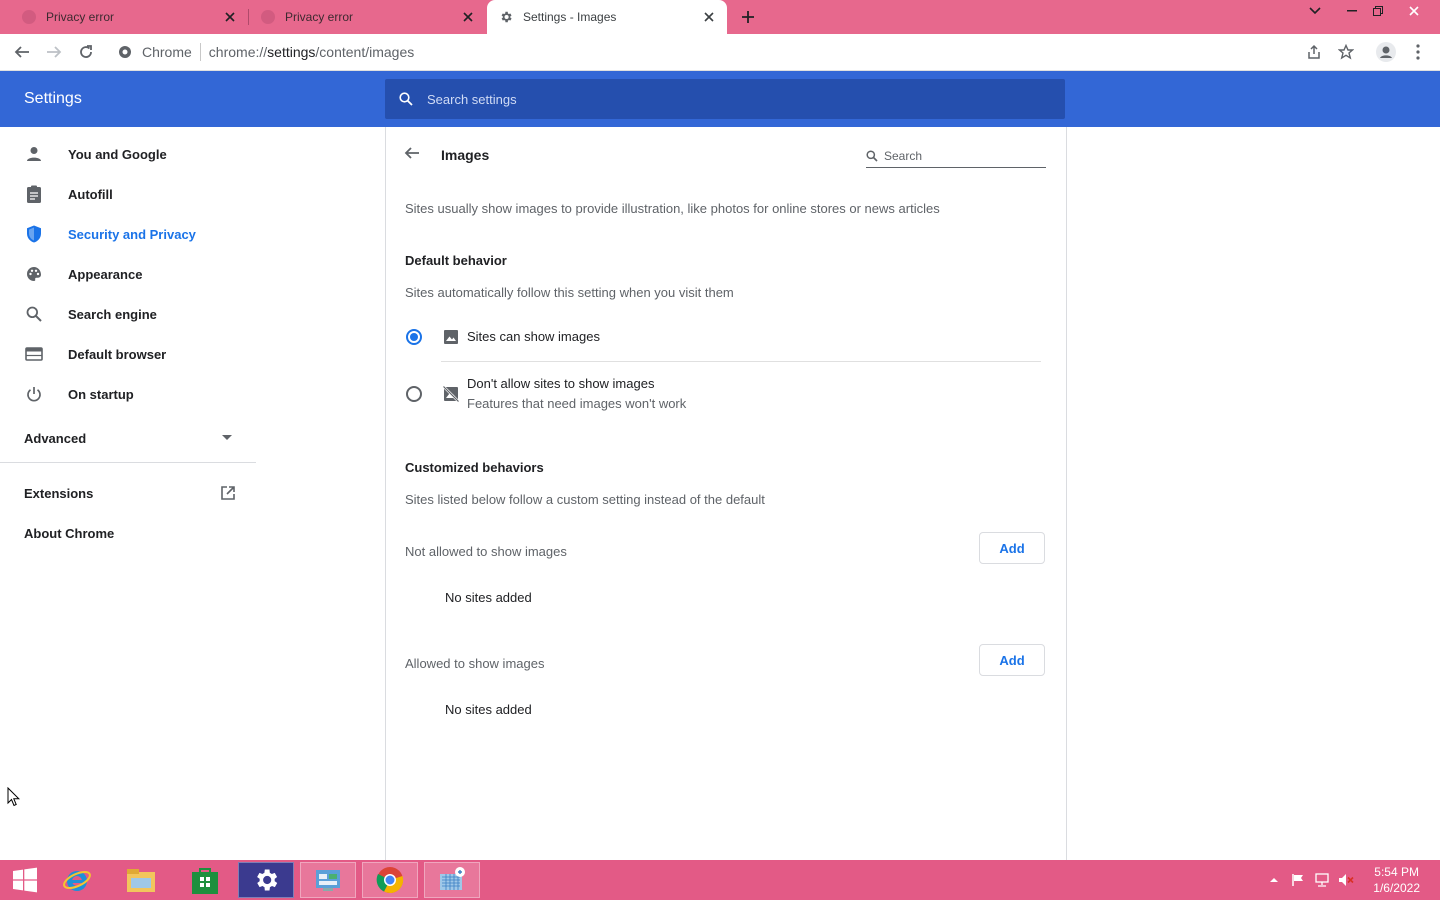 This screenshot has height=900, width=1440. I want to click on sidebar-item-security-and-privacy: Security and Privacy, so click(128, 234).